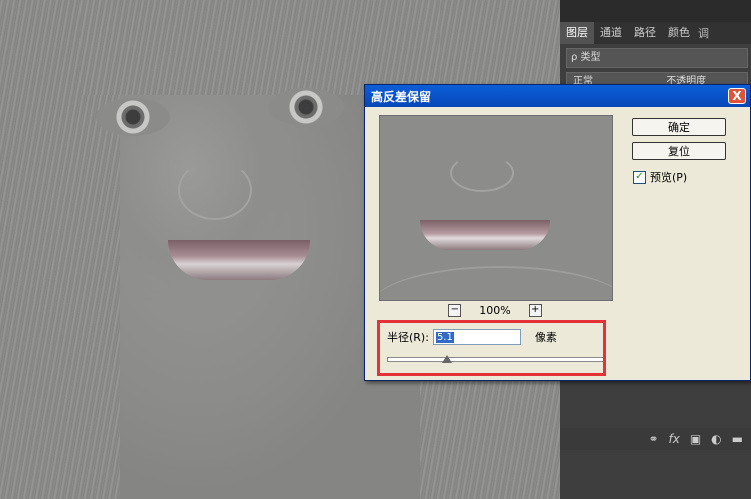 The height and width of the screenshot is (499, 751). I want to click on nose-shape, so click(215, 190).